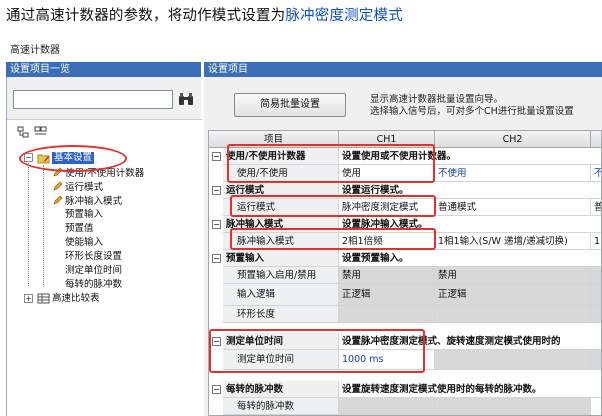 The image size is (602, 416). I want to click on tree-toolbar, so click(32, 132).